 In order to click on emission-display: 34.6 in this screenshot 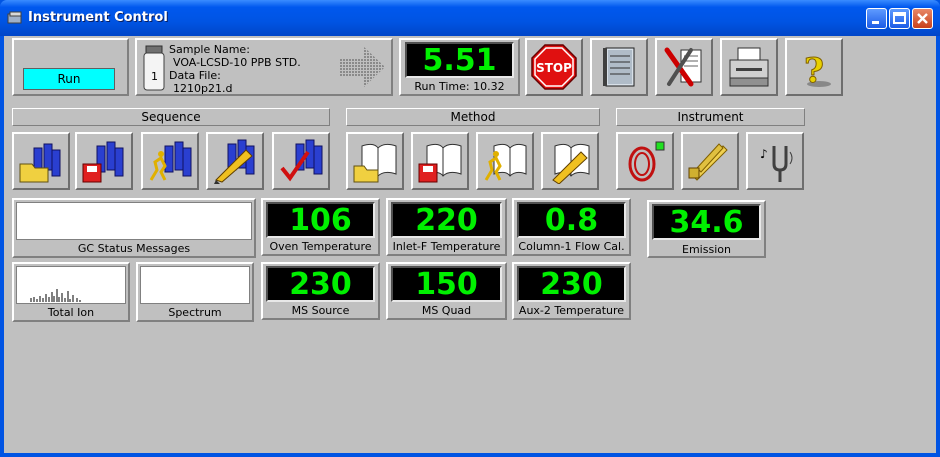, I will do `click(706, 222)`.